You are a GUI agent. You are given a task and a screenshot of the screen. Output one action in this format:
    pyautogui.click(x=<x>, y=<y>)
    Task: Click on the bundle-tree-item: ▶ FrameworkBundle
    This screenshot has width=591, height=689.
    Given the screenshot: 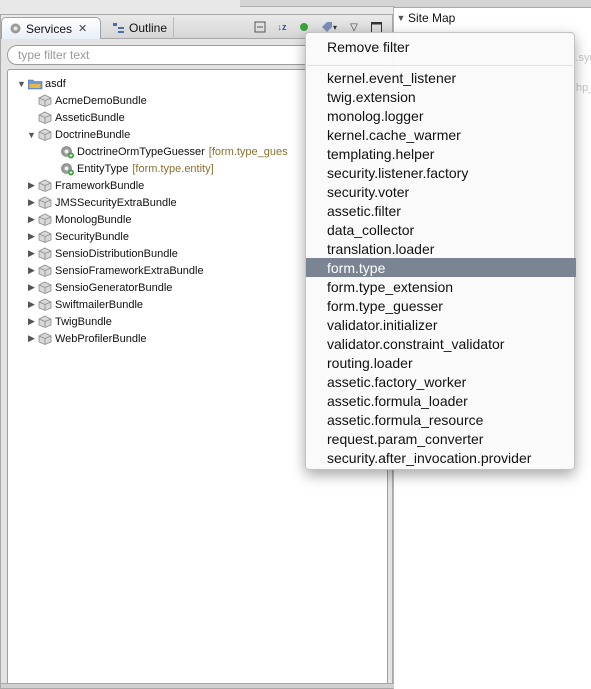 What is the action you would take?
    pyautogui.click(x=85, y=185)
    